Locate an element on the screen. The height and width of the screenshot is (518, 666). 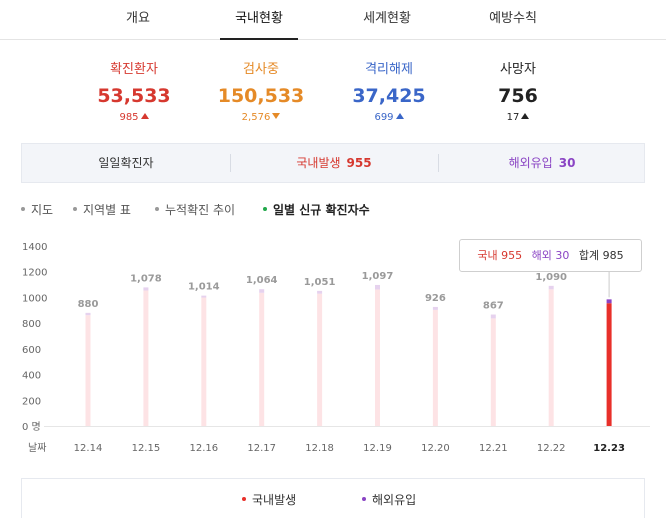
bar-value-label: 1,051 is located at coordinates (320, 282).